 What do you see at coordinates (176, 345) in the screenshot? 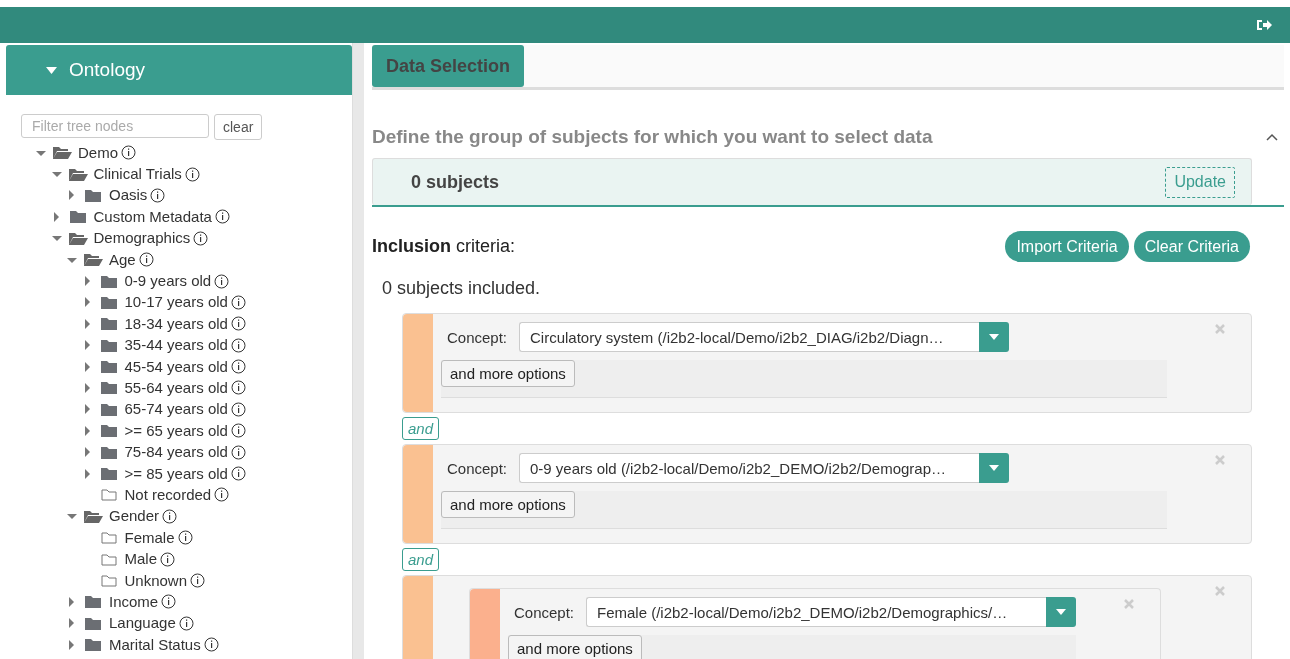
I see `tree-node-label: 35-44 years old` at bounding box center [176, 345].